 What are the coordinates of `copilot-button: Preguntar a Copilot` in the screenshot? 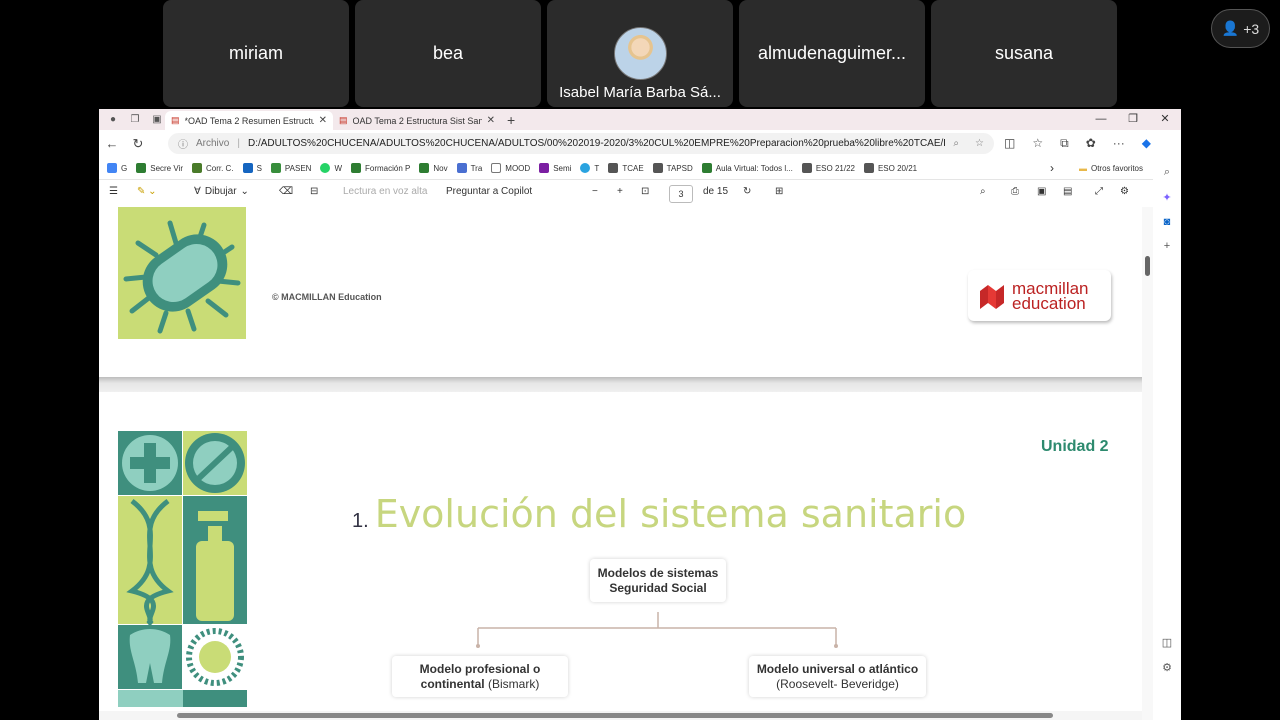 It's located at (489, 191).